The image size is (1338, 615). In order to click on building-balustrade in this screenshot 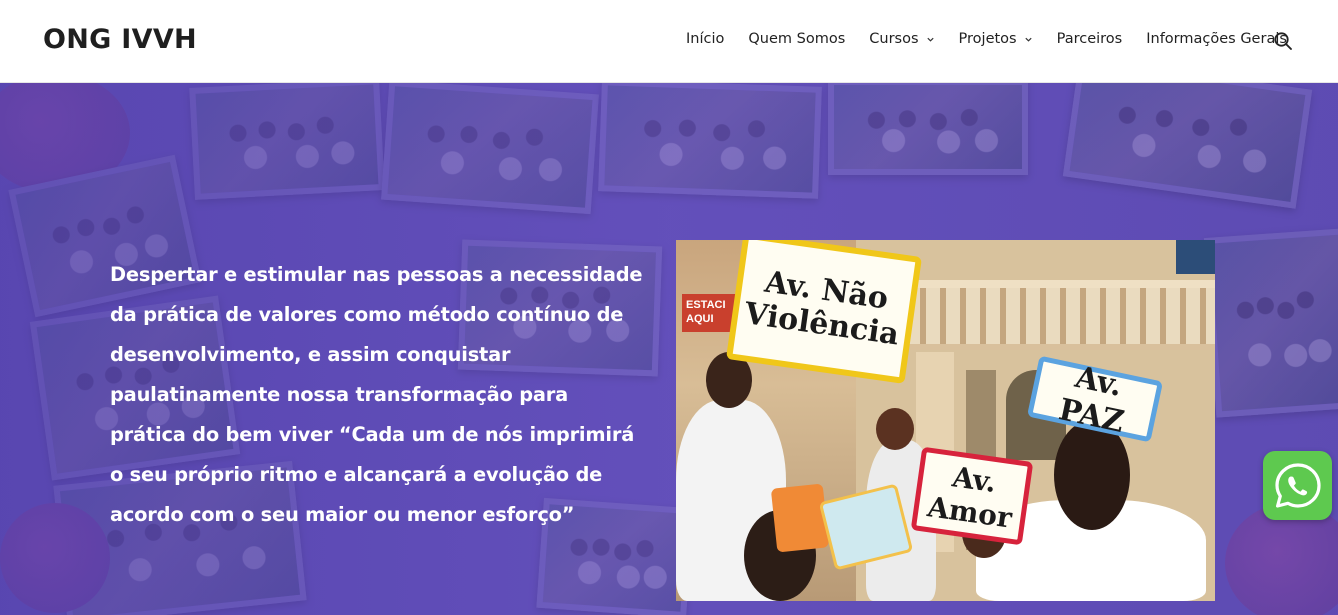, I will do `click(1060, 315)`.